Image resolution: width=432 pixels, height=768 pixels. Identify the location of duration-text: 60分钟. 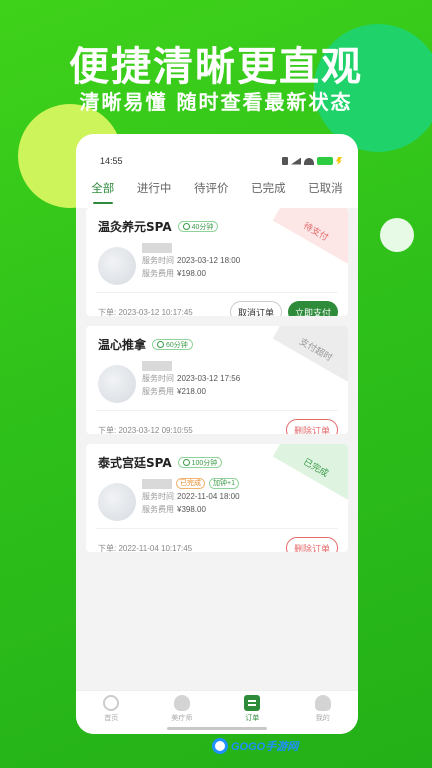
(177, 345).